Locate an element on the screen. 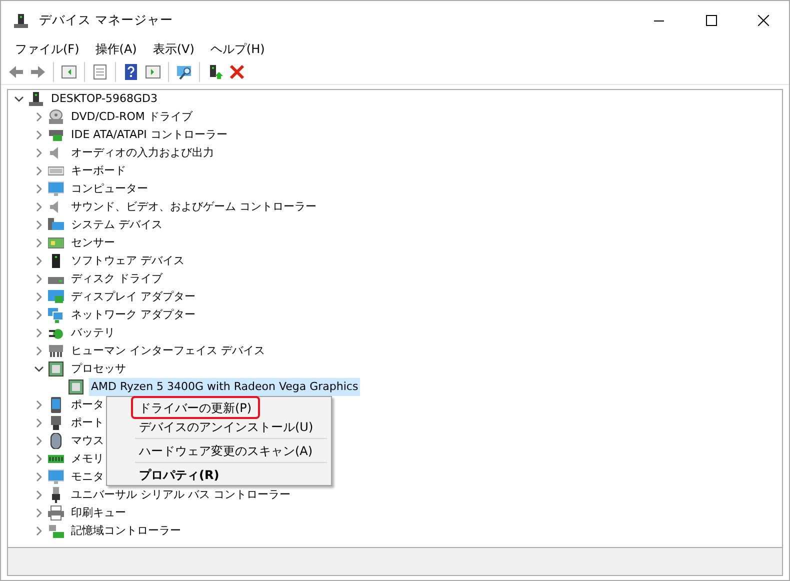 The image size is (790, 581). tree-item: プロセッサ is located at coordinates (98, 369).